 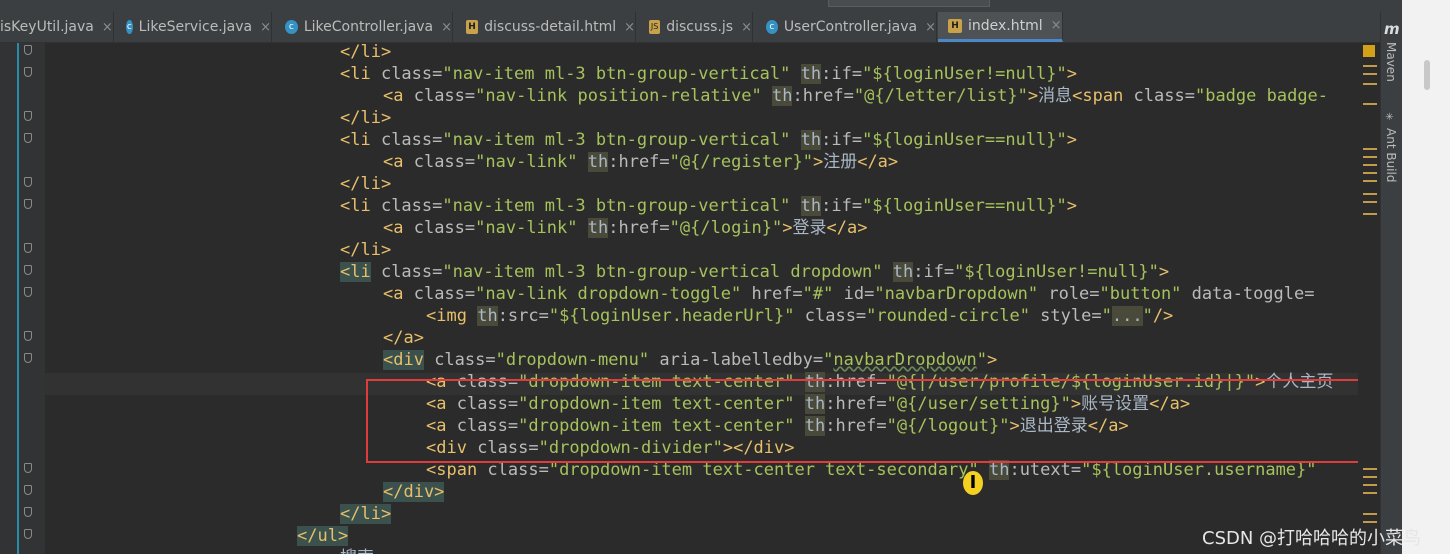 What do you see at coordinates (850, 27) in the screenshot?
I see `tab-label: UserController.java` at bounding box center [850, 27].